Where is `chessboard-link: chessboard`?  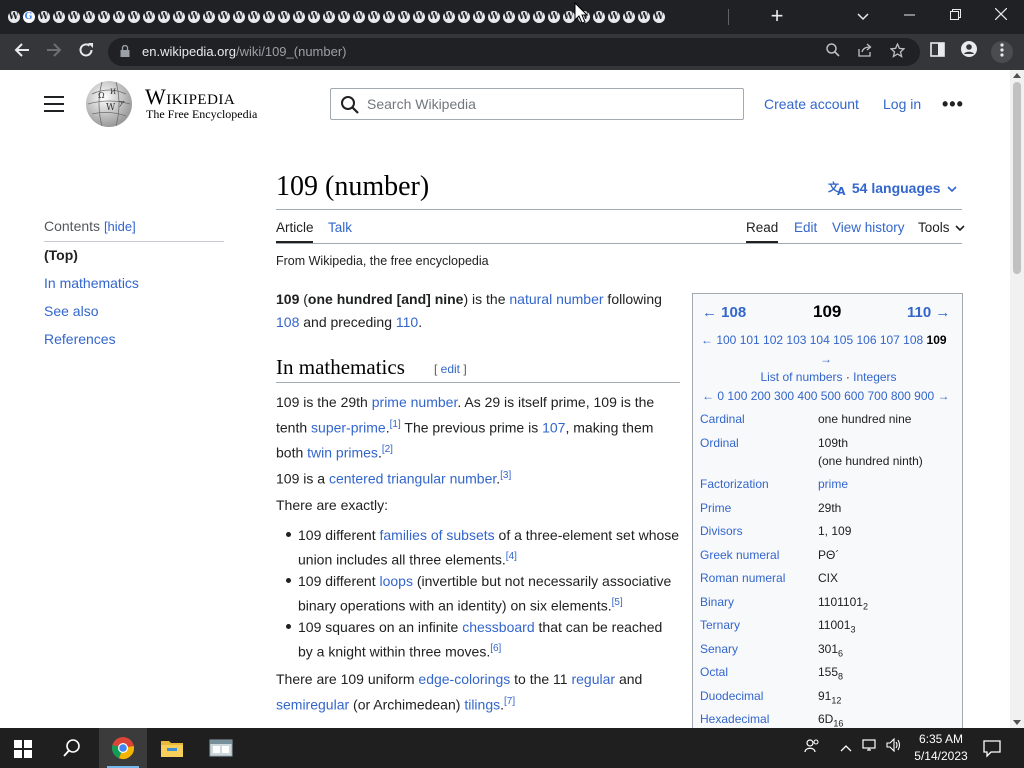 chessboard-link: chessboard is located at coordinates (498, 627).